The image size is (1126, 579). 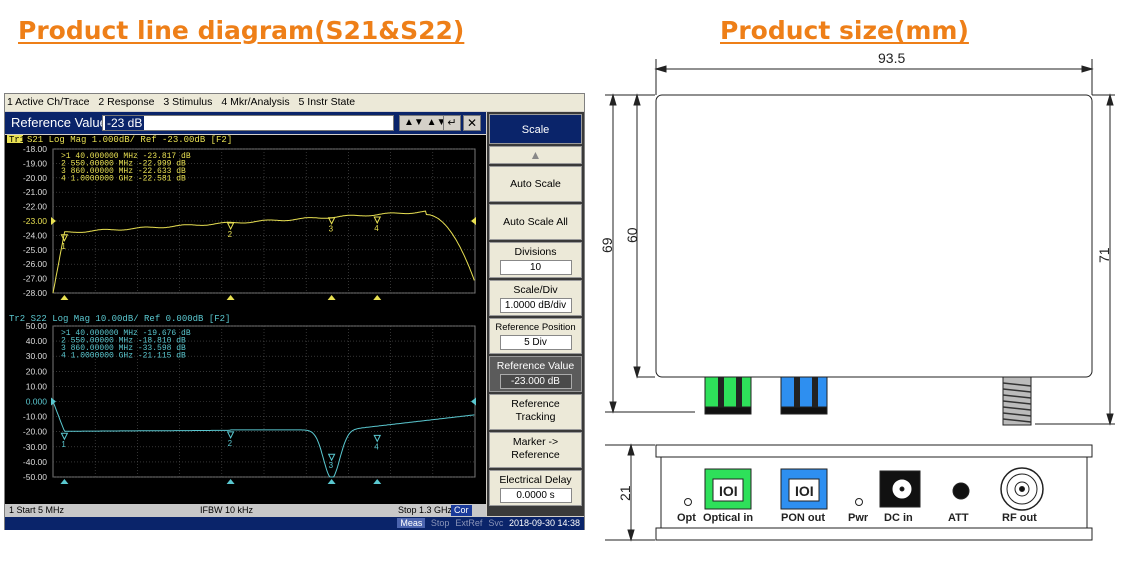 I want to click on label-optical-in: Optical in, so click(x=728, y=518).